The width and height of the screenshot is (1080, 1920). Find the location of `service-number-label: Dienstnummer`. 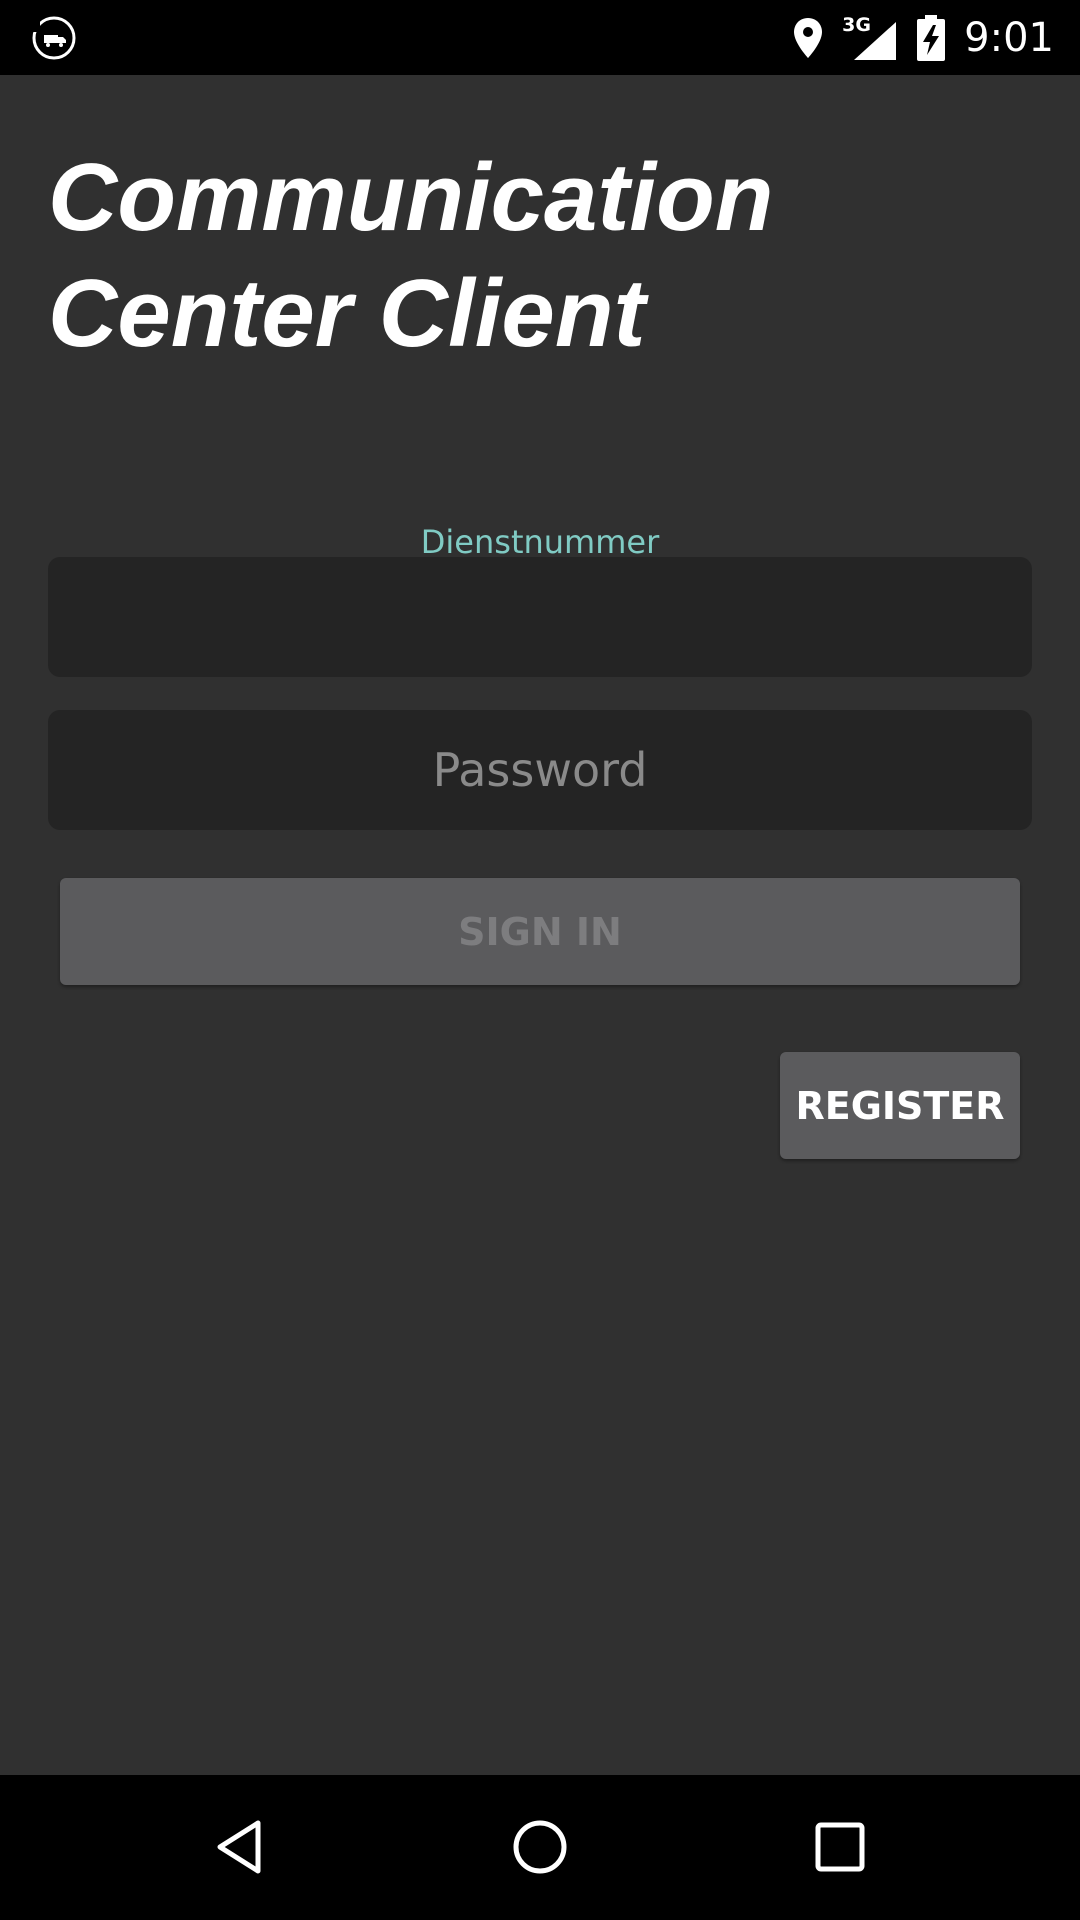

service-number-label: Dienstnummer is located at coordinates (540, 542).